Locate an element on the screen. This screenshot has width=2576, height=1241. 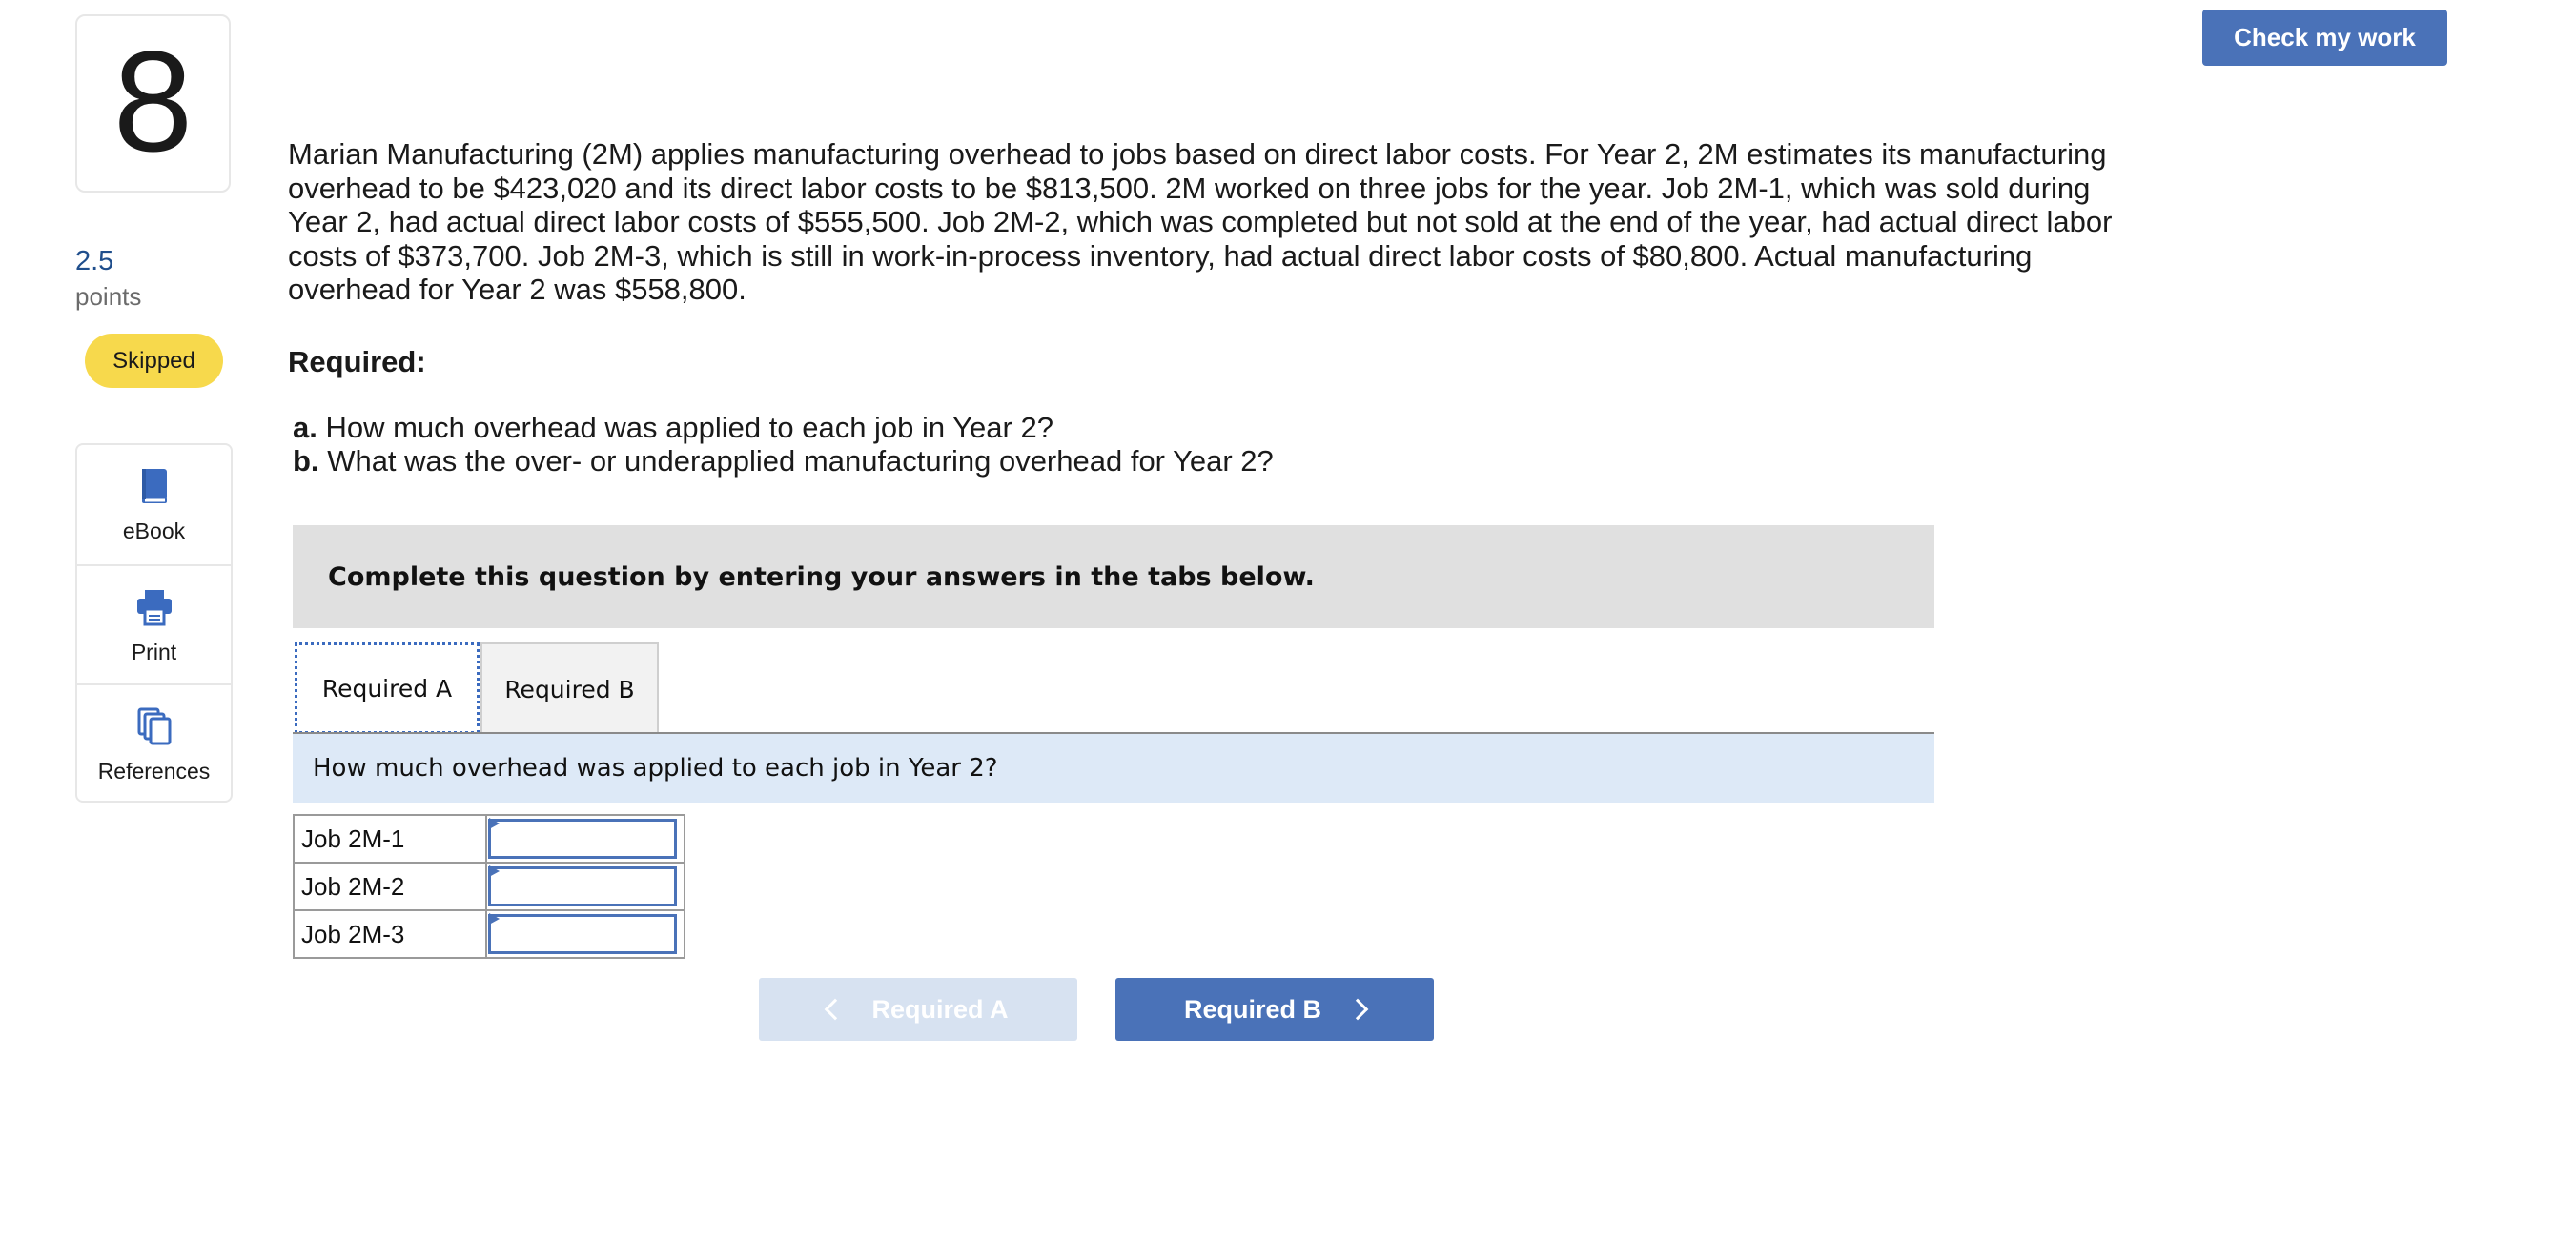
question-number: 8 is located at coordinates (153, 100).